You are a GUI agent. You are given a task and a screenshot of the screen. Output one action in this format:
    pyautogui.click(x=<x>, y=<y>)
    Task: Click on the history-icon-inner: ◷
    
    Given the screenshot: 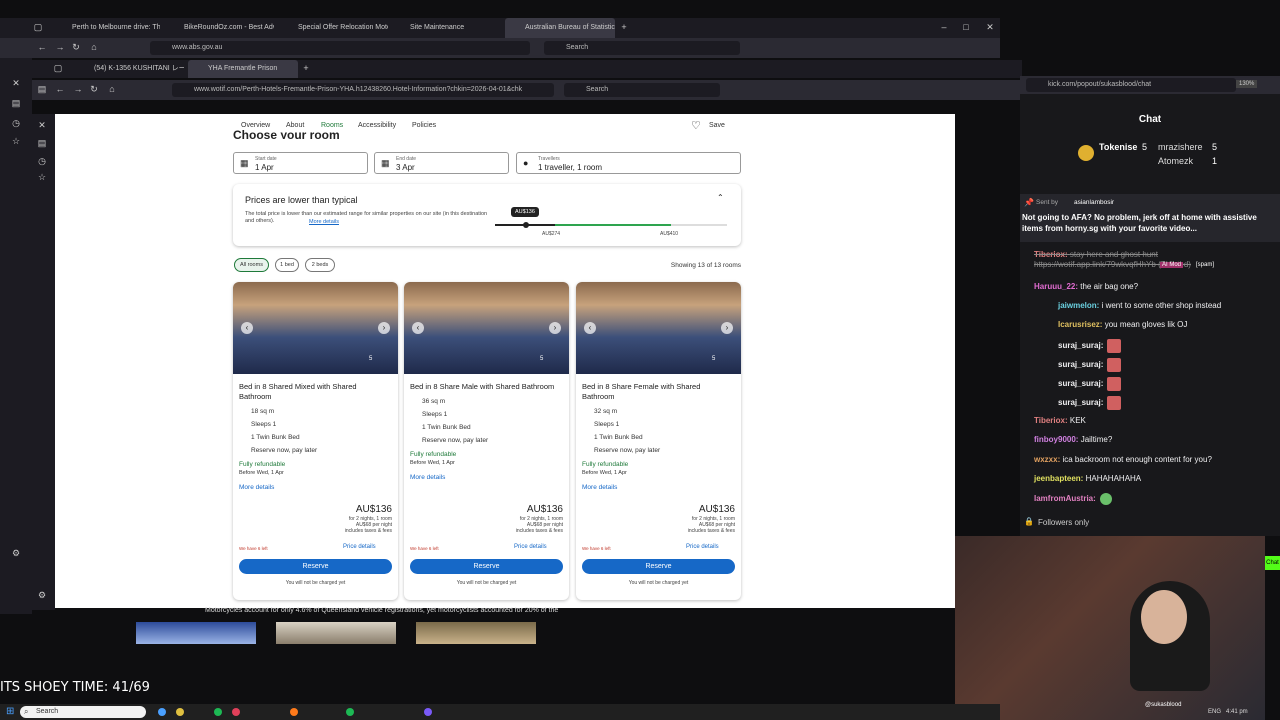 What is the action you would take?
    pyautogui.click(x=42, y=162)
    